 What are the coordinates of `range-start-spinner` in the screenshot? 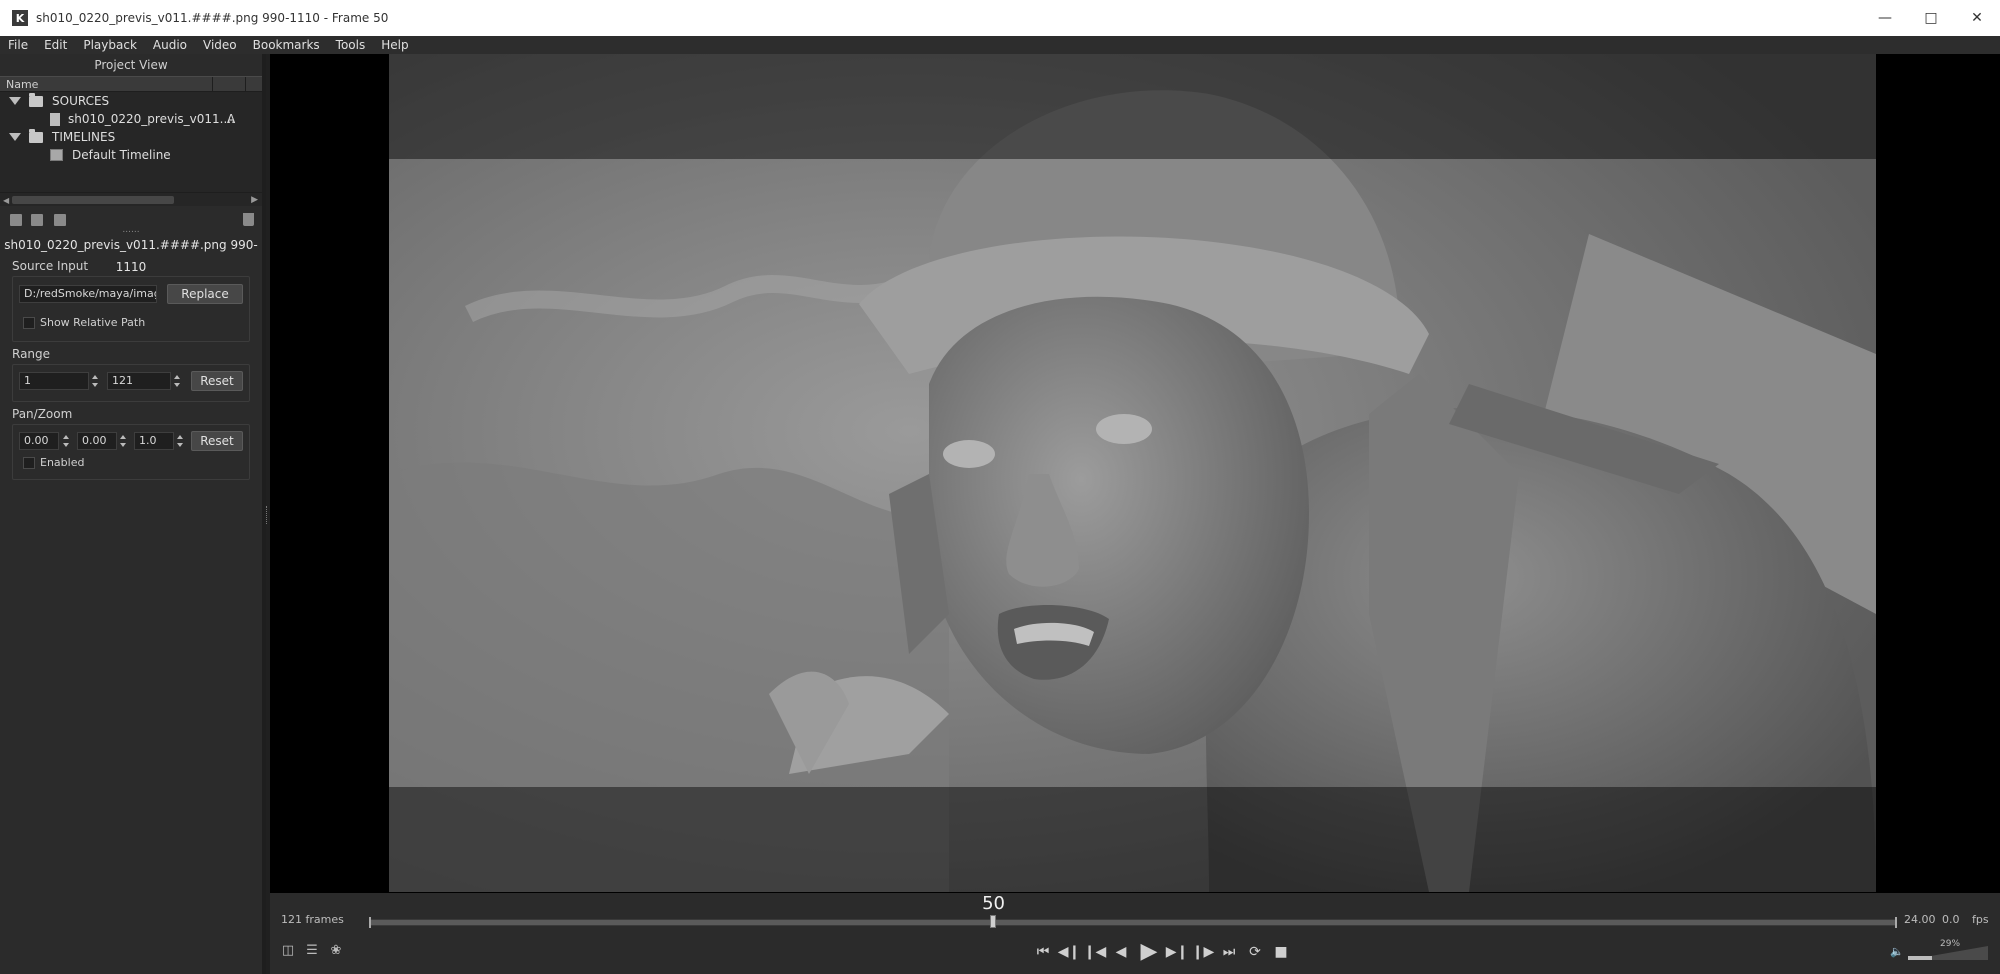 It's located at (95, 381).